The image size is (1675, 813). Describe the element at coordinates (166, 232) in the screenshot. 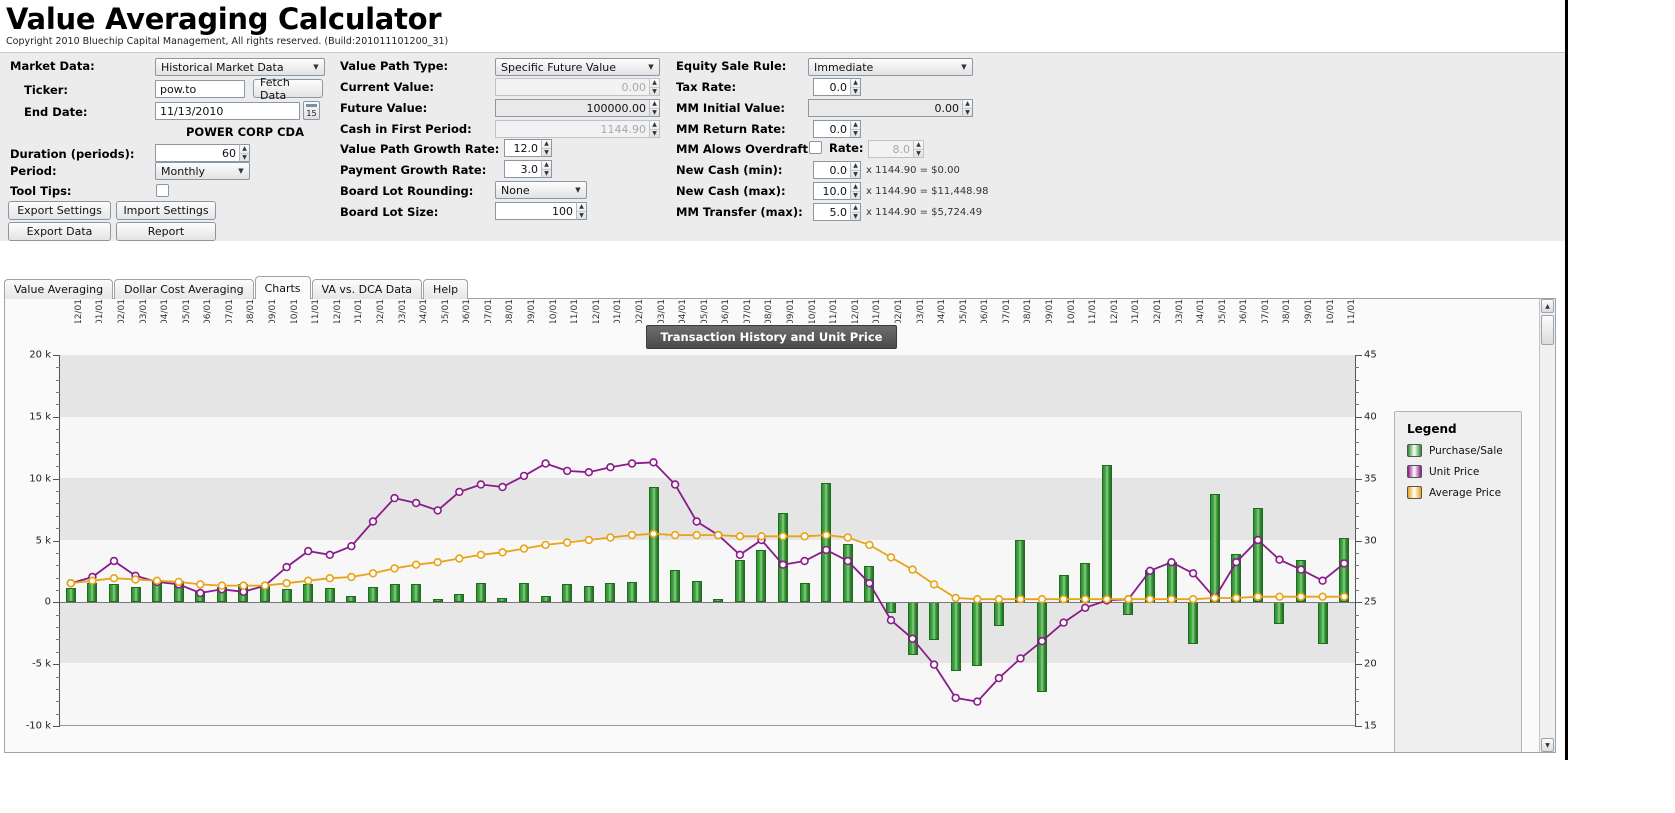

I see `report-button: Report` at that location.